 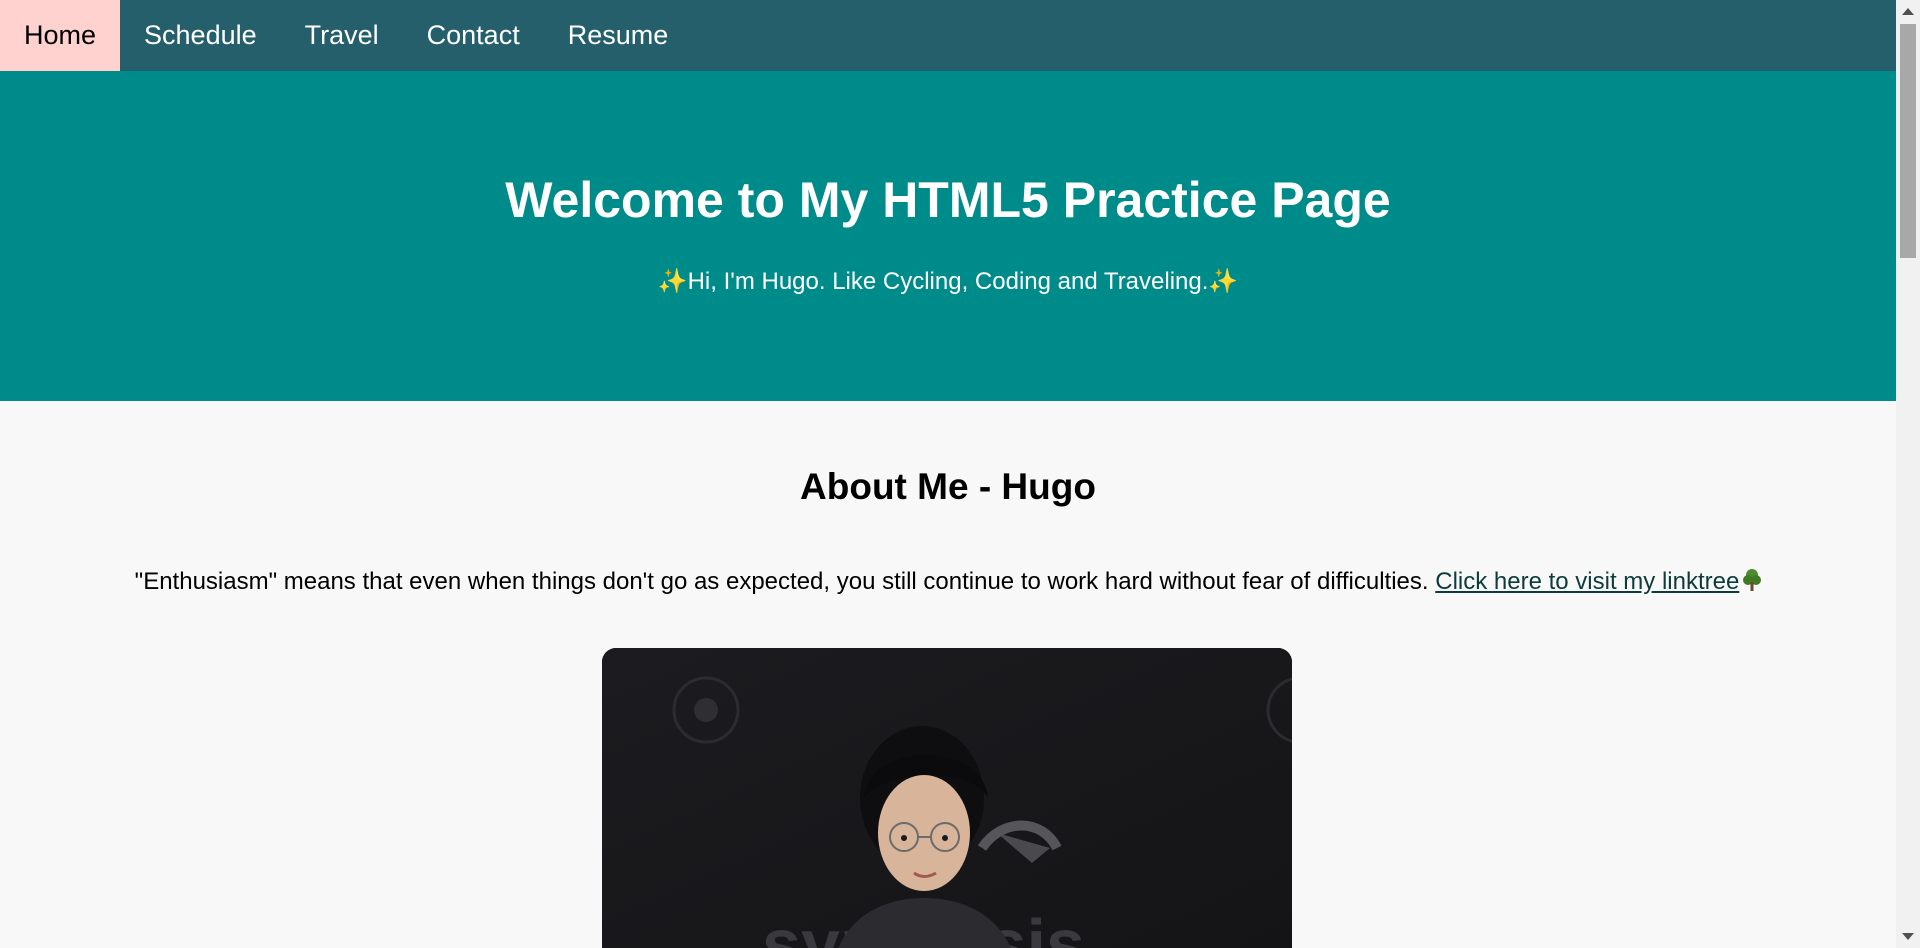 I want to click on scrollbar-thumb, so click(x=1908, y=141).